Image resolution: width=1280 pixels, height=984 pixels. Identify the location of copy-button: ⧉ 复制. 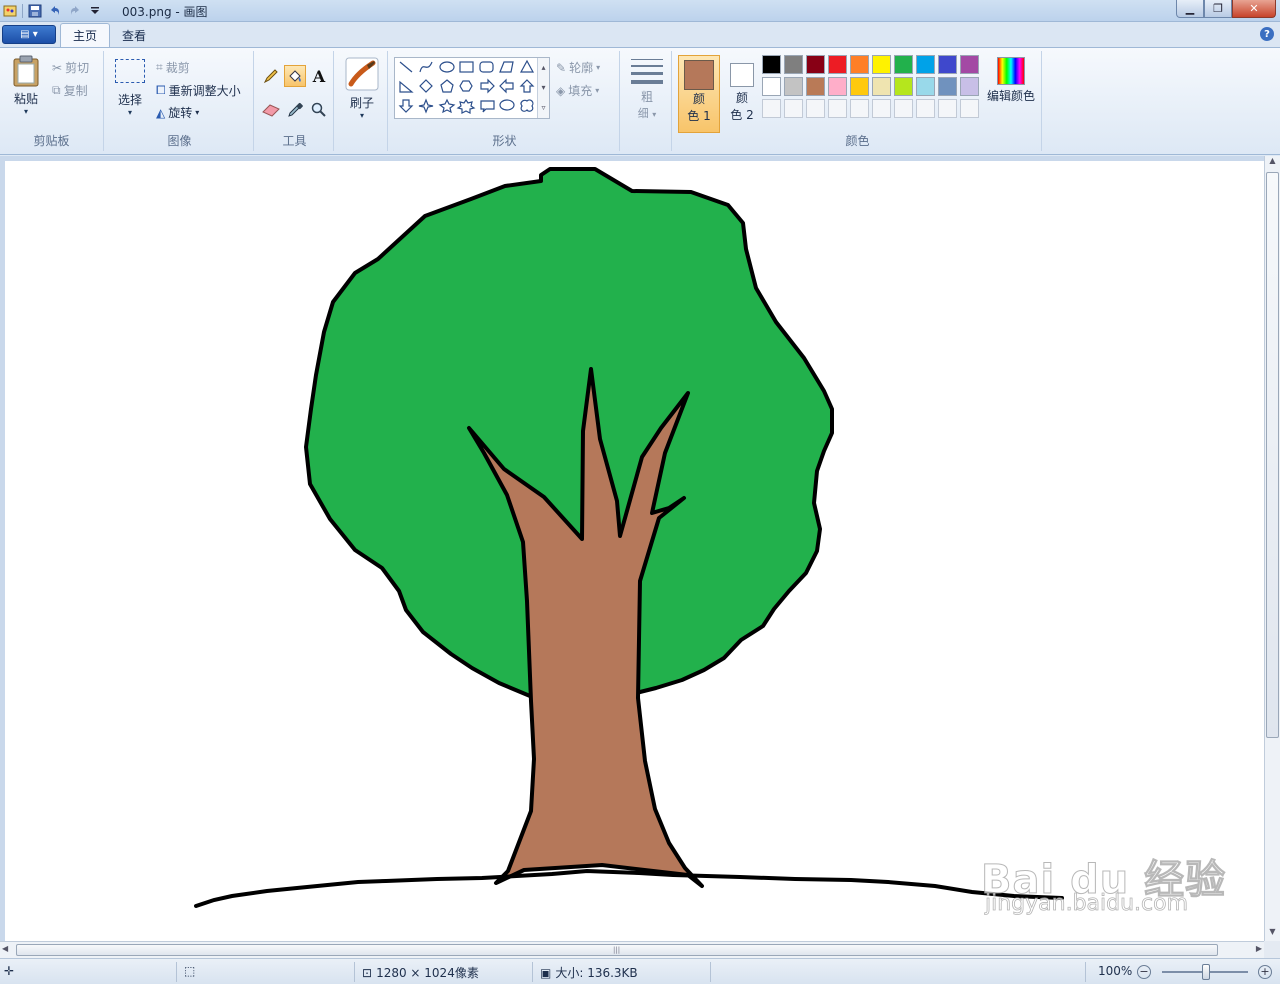
(70, 90).